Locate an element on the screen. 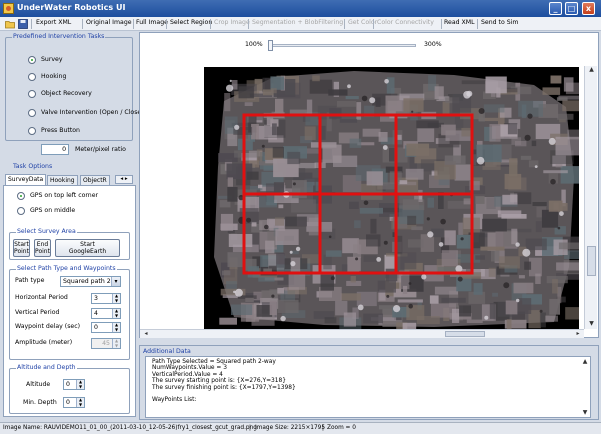 This screenshot has height=434, width=601. read-xml-button: Read XML is located at coordinates (459, 22).